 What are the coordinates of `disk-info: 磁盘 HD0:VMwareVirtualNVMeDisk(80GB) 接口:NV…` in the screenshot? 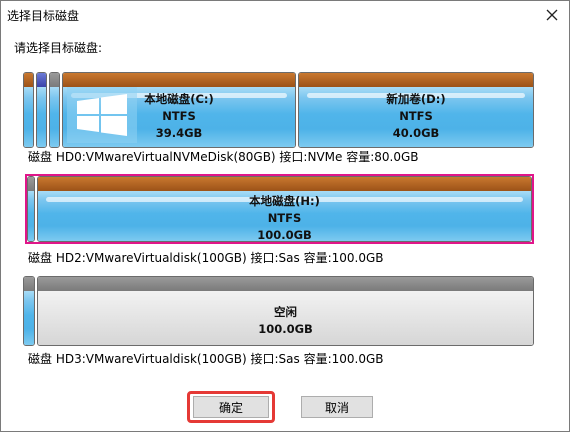 It's located at (223, 157).